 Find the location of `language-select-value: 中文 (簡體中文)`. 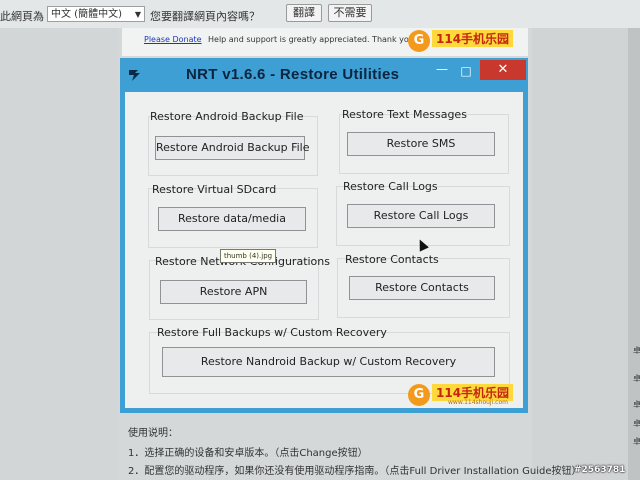

language-select-value: 中文 (簡體中文) is located at coordinates (86, 14).